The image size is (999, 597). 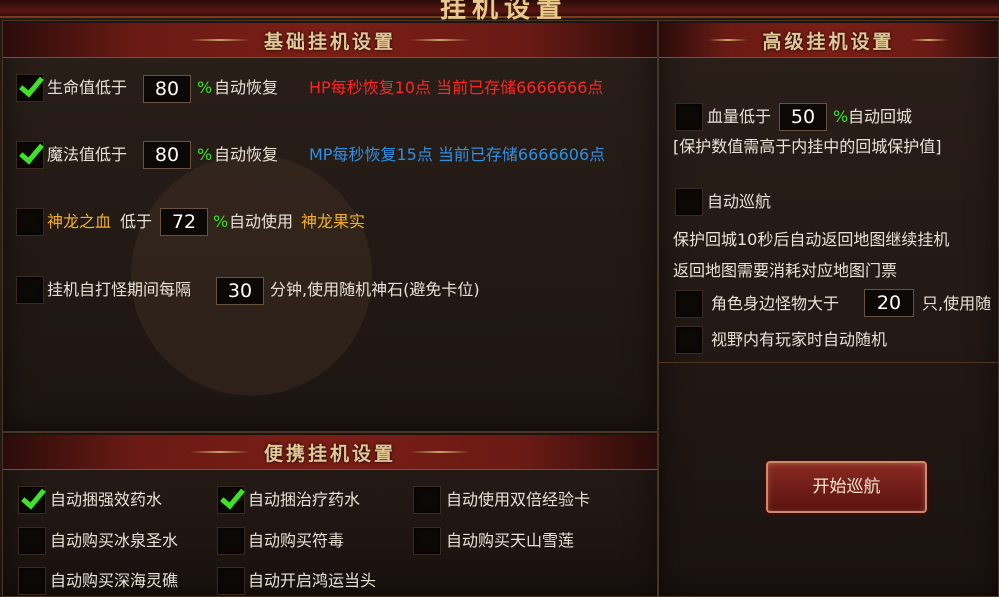 What do you see at coordinates (457, 154) in the screenshot?
I see `mp-regen-info: MP每秒恢复15点 当前已存储6666606点` at bounding box center [457, 154].